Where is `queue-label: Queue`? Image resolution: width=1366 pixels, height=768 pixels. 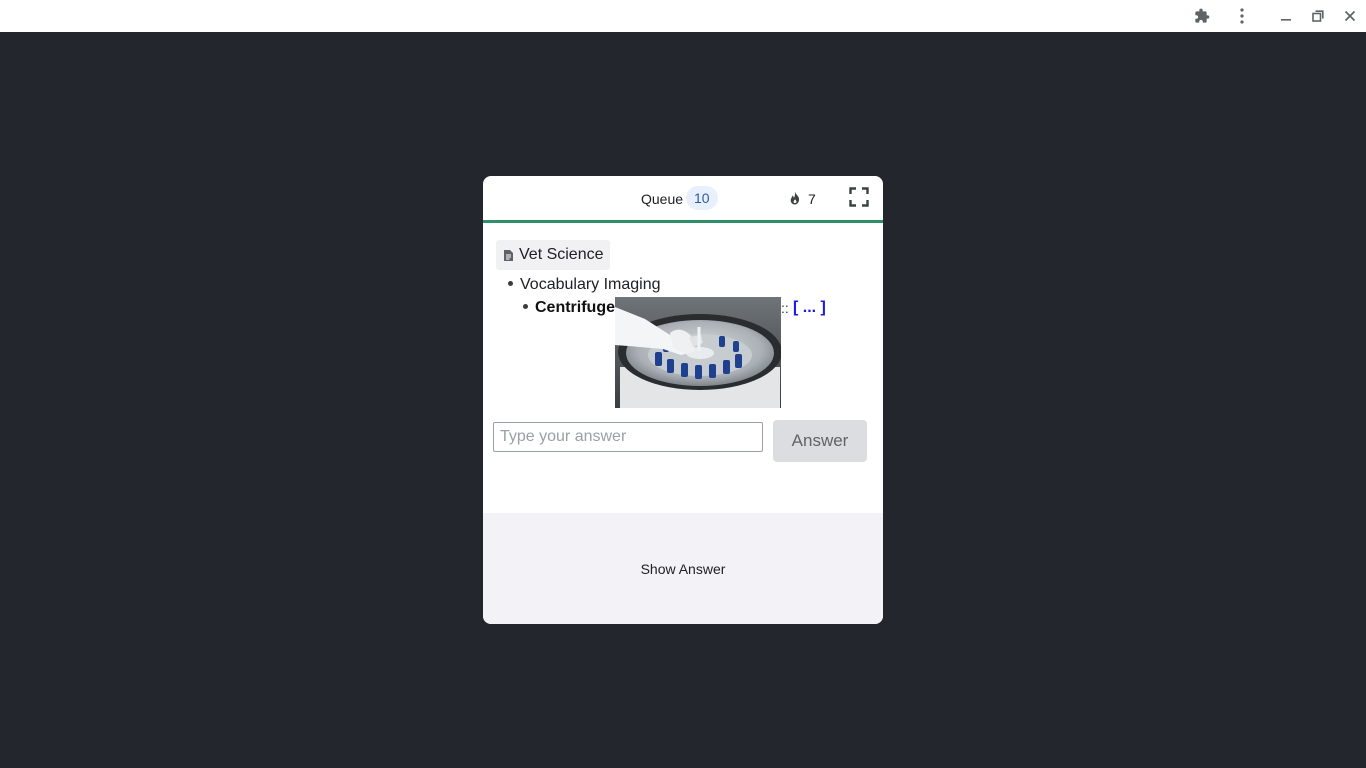 queue-label: Queue is located at coordinates (662, 199).